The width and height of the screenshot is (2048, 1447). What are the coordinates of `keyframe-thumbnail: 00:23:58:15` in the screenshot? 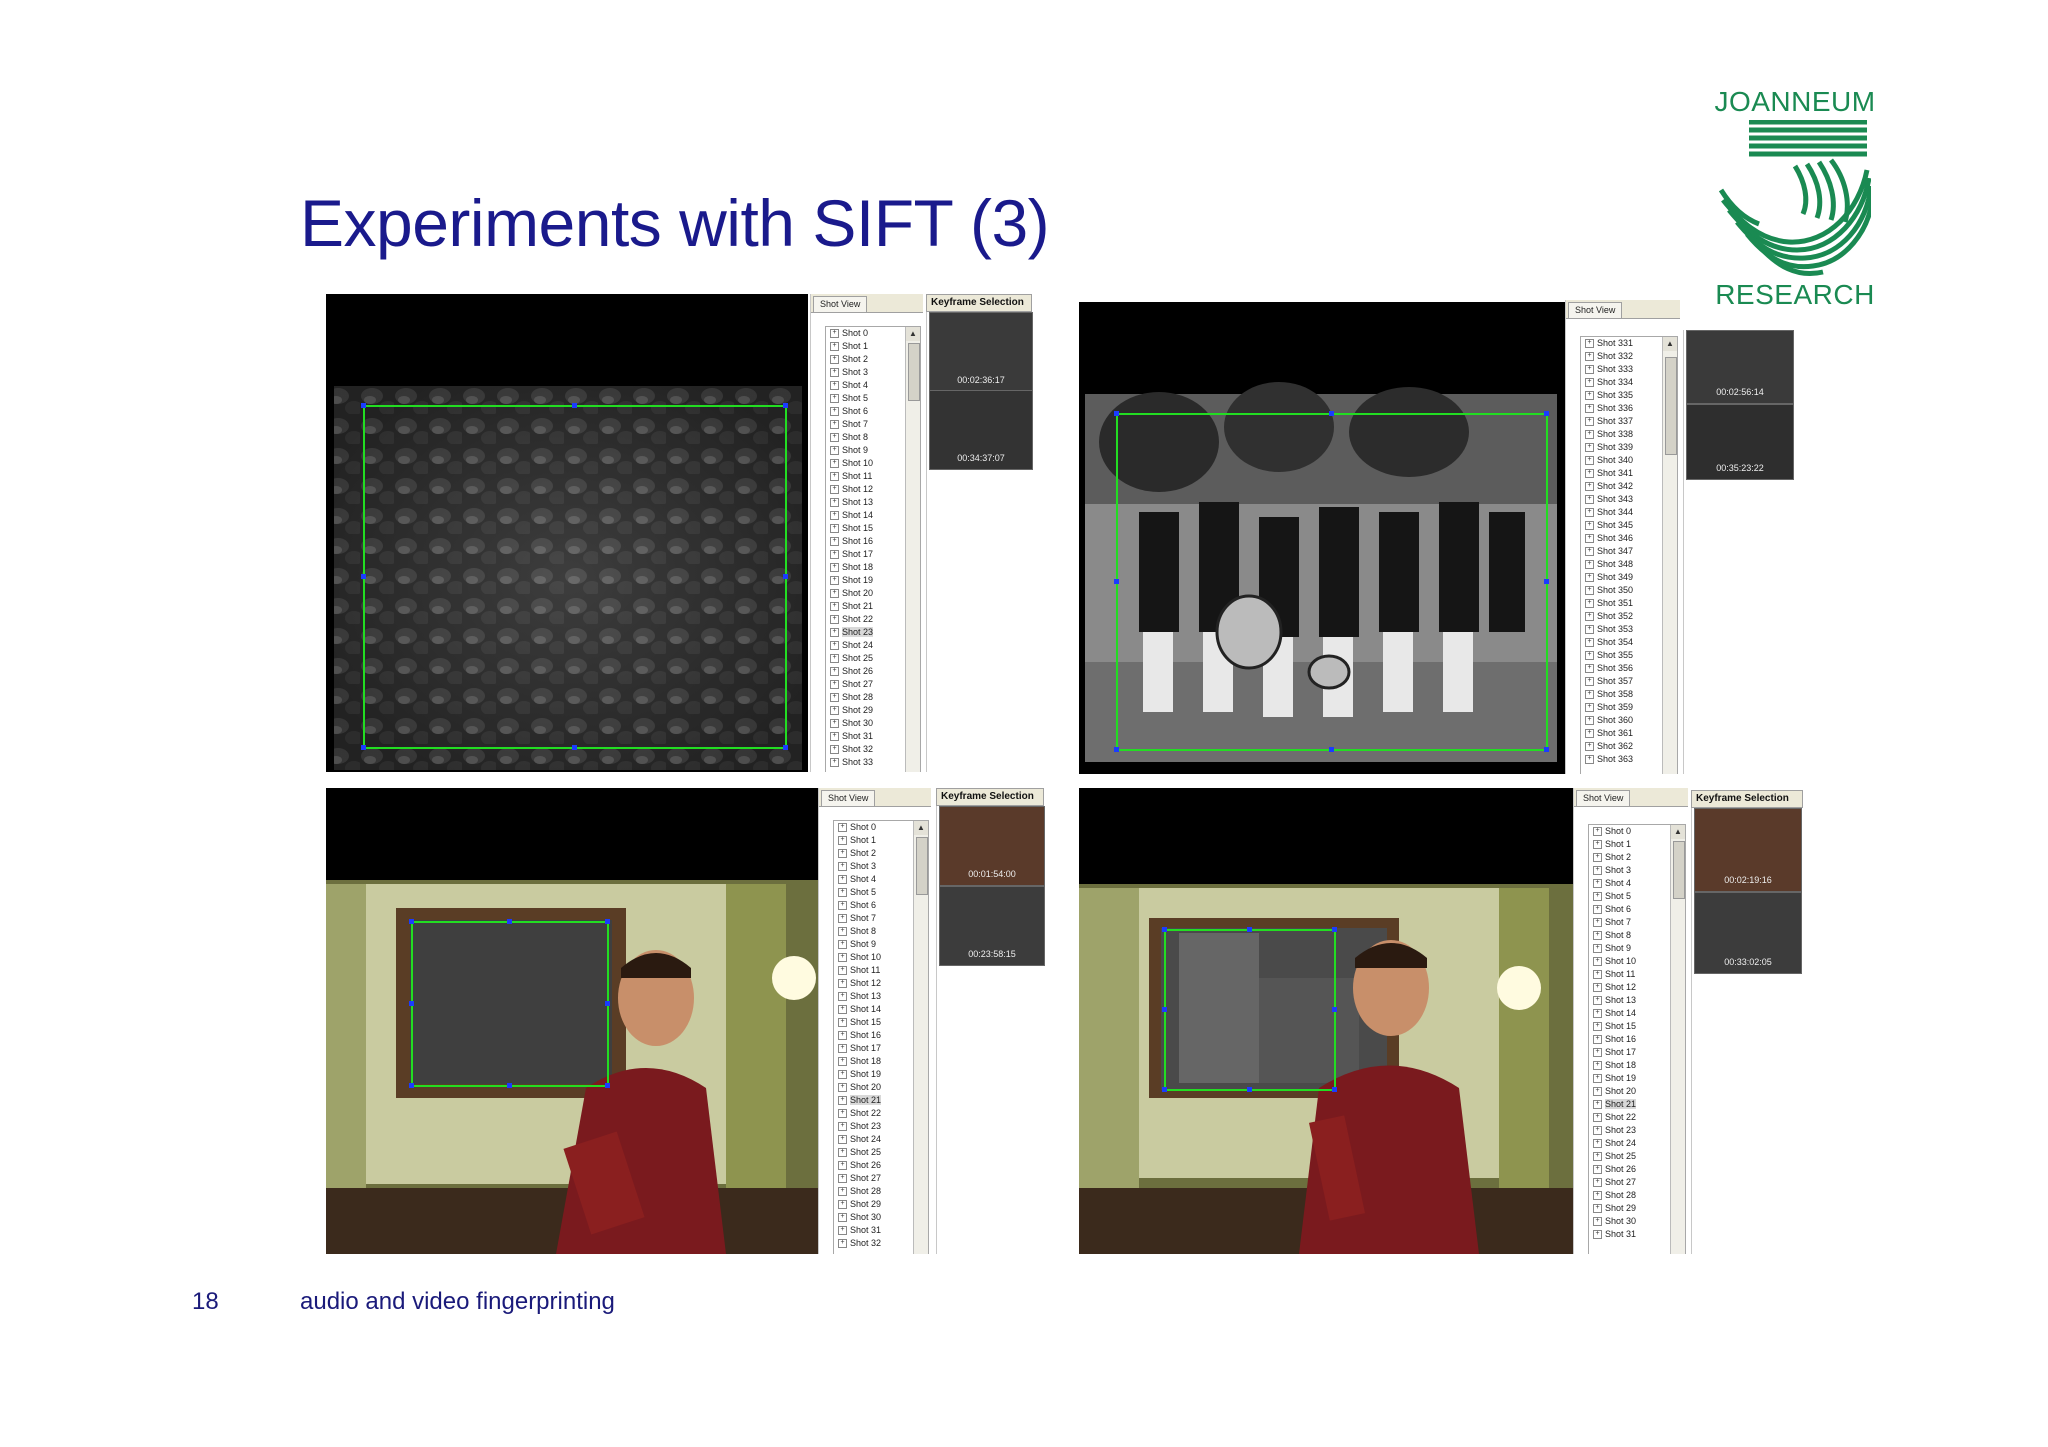 It's located at (992, 926).